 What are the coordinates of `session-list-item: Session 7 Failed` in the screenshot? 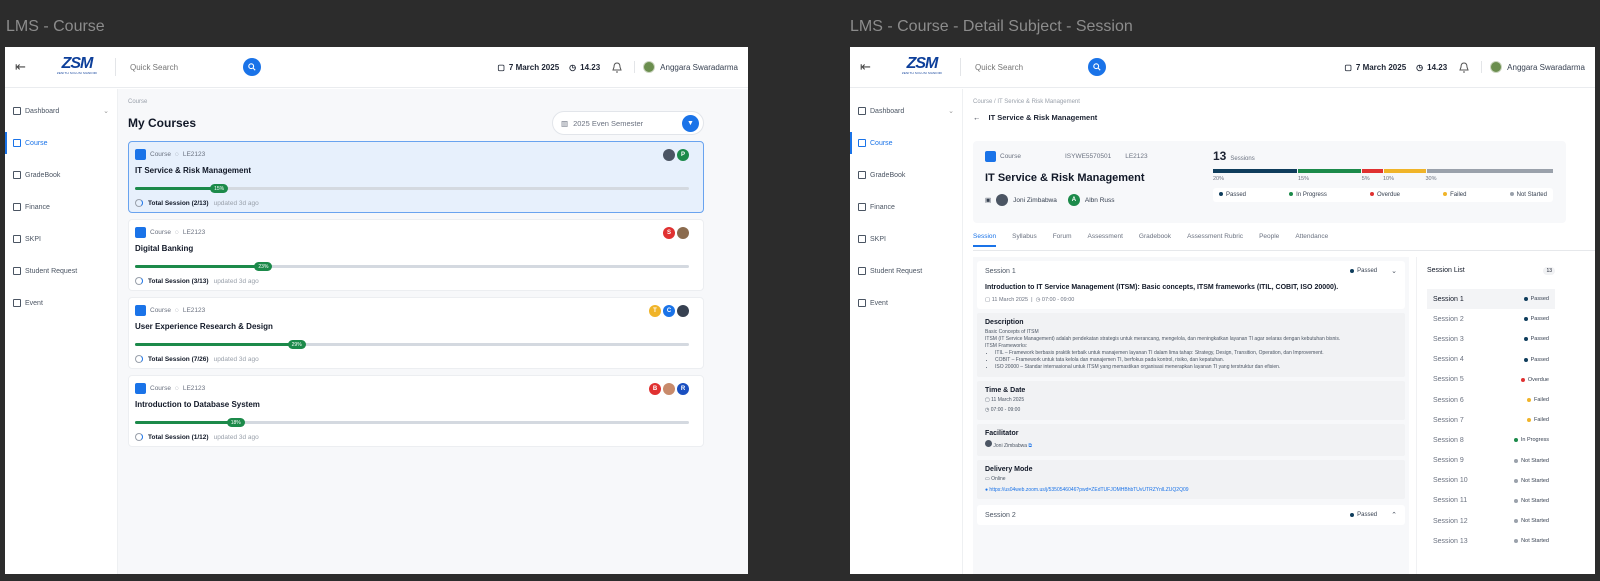 It's located at (1491, 420).